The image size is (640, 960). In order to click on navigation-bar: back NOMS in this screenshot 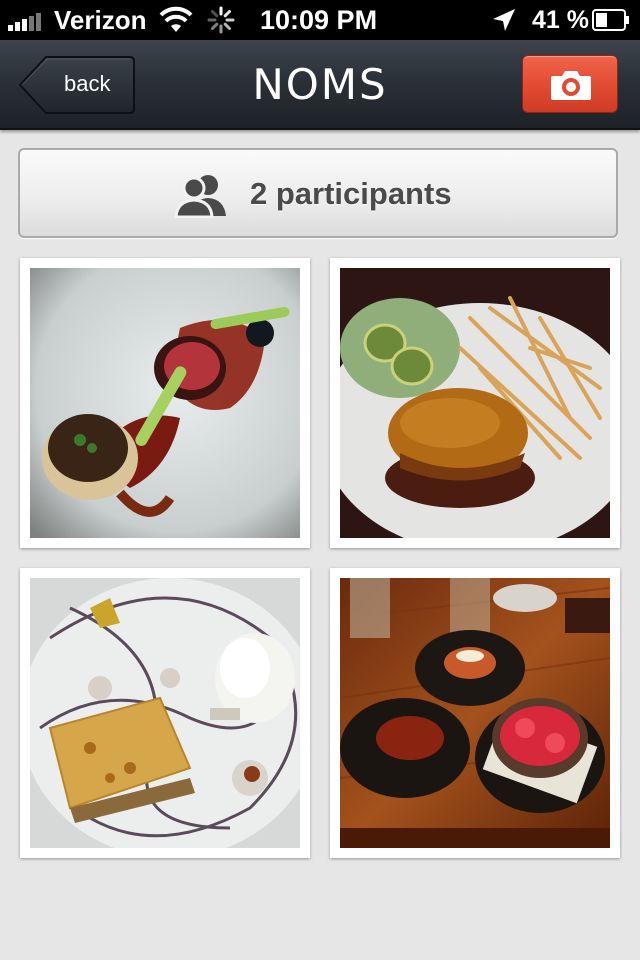, I will do `click(320, 85)`.